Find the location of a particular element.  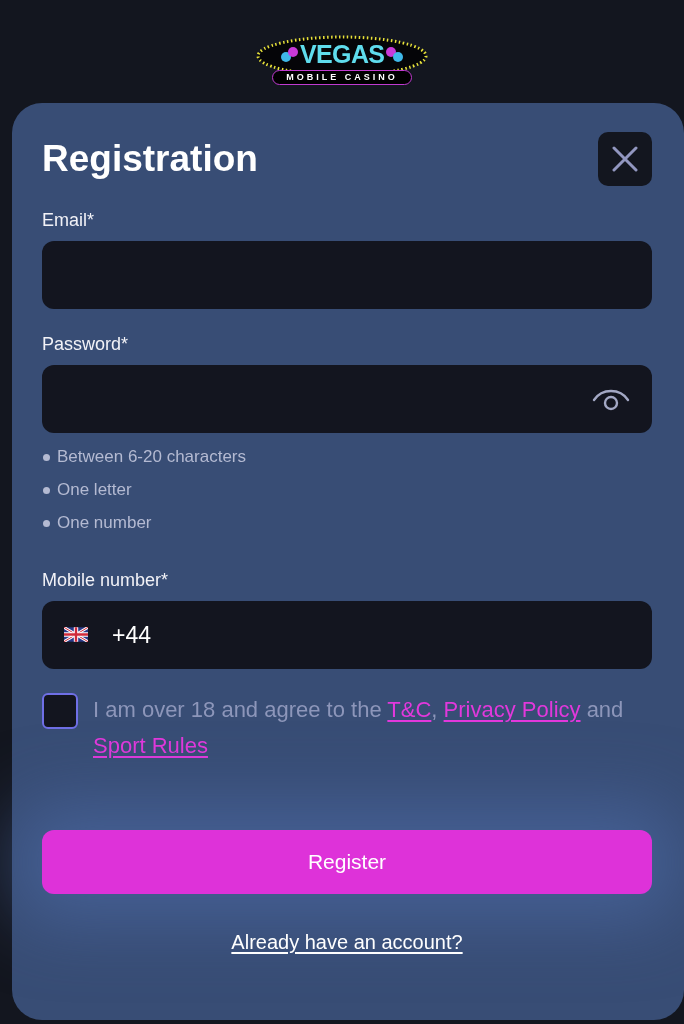

phone-field: +44 is located at coordinates (347, 635).